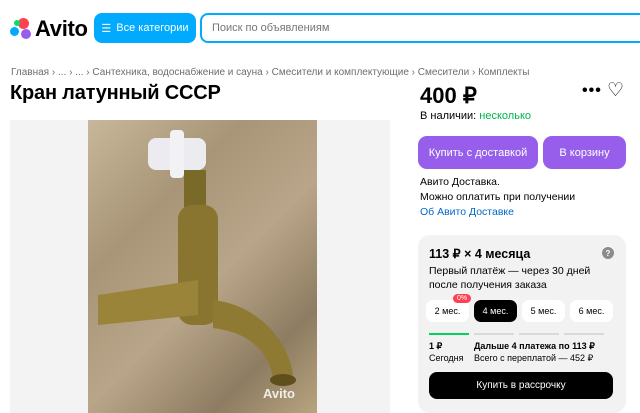 The height and width of the screenshot is (413, 640). What do you see at coordinates (446, 352) in the screenshot?
I see `first-payment: 1 ₽ Сегодня` at bounding box center [446, 352].